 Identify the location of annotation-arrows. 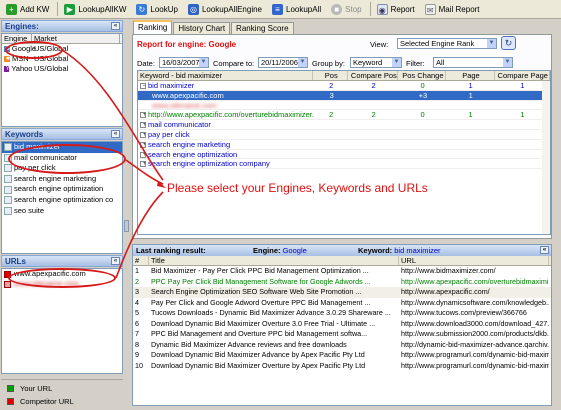
(113, 164).